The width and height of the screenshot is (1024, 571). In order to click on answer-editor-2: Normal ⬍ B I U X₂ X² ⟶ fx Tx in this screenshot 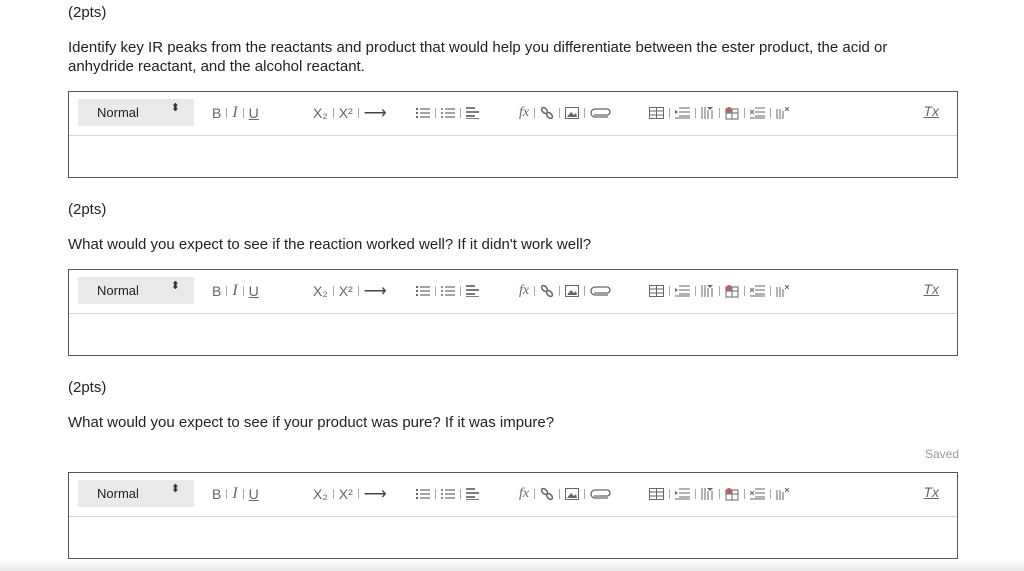, I will do `click(513, 312)`.